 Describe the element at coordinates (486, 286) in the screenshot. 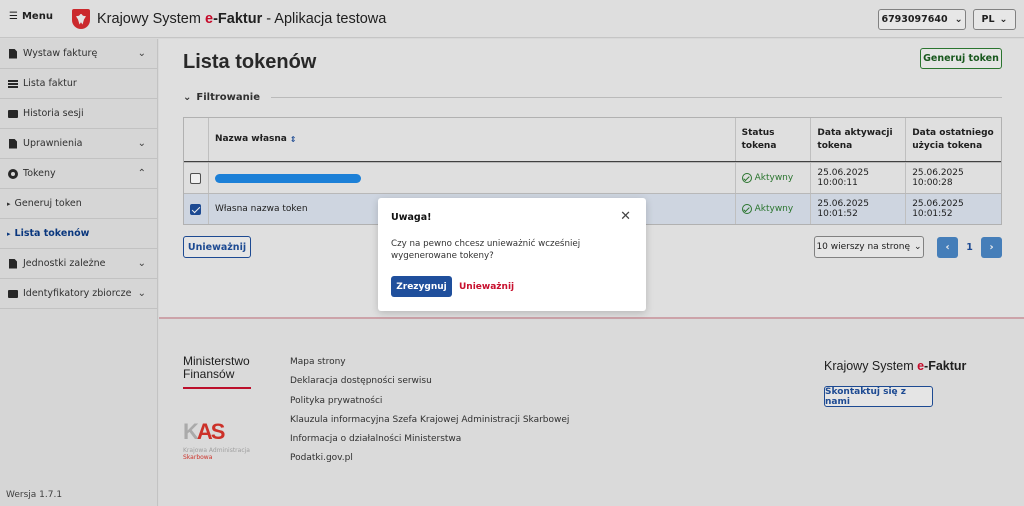

I see `confirm-invalidate-button: Unieważnij` at that location.